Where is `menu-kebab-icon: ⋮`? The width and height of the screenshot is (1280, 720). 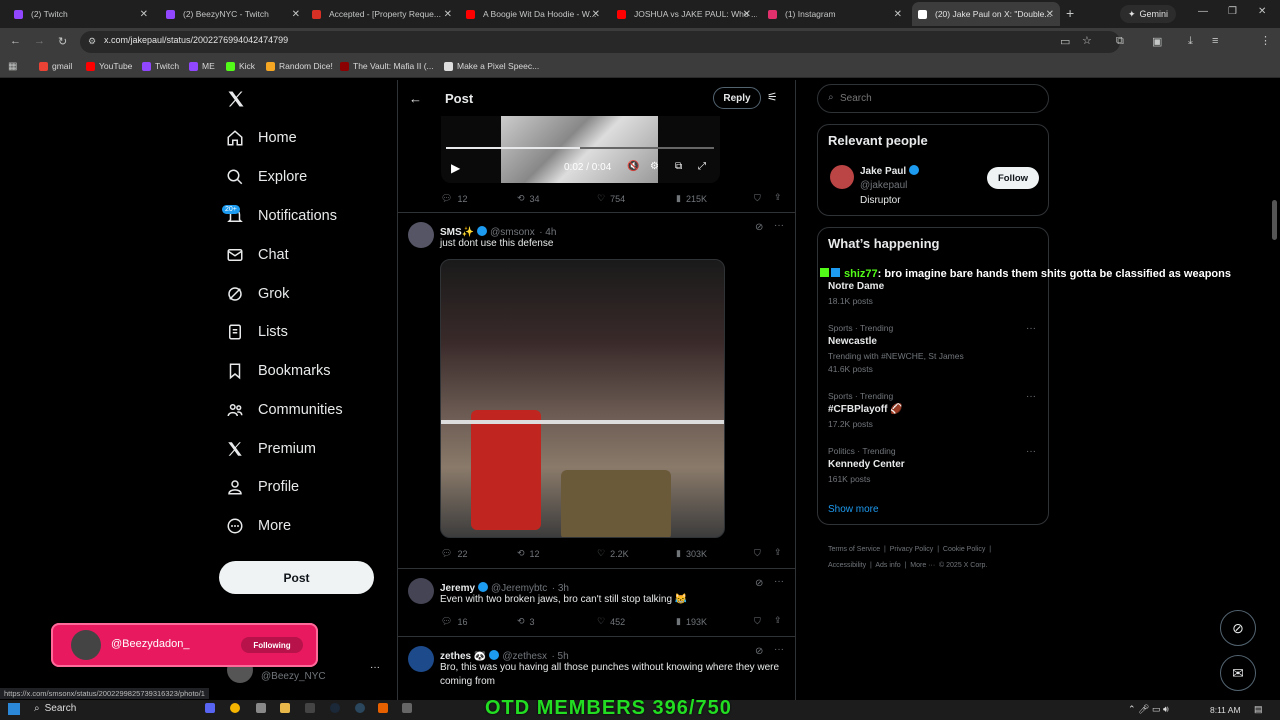
menu-kebab-icon: ⋮ is located at coordinates (1265, 40).